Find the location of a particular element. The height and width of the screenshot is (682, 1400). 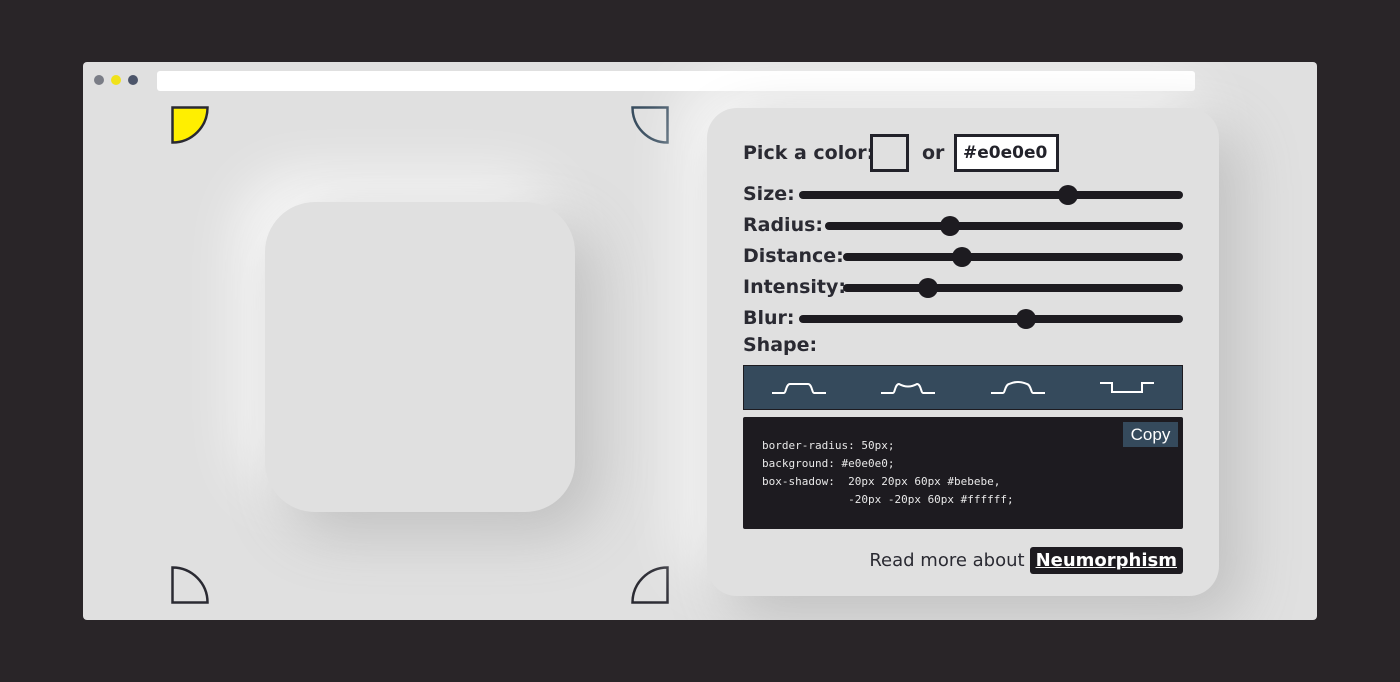

shape-flat-icon is located at coordinates (798, 388).